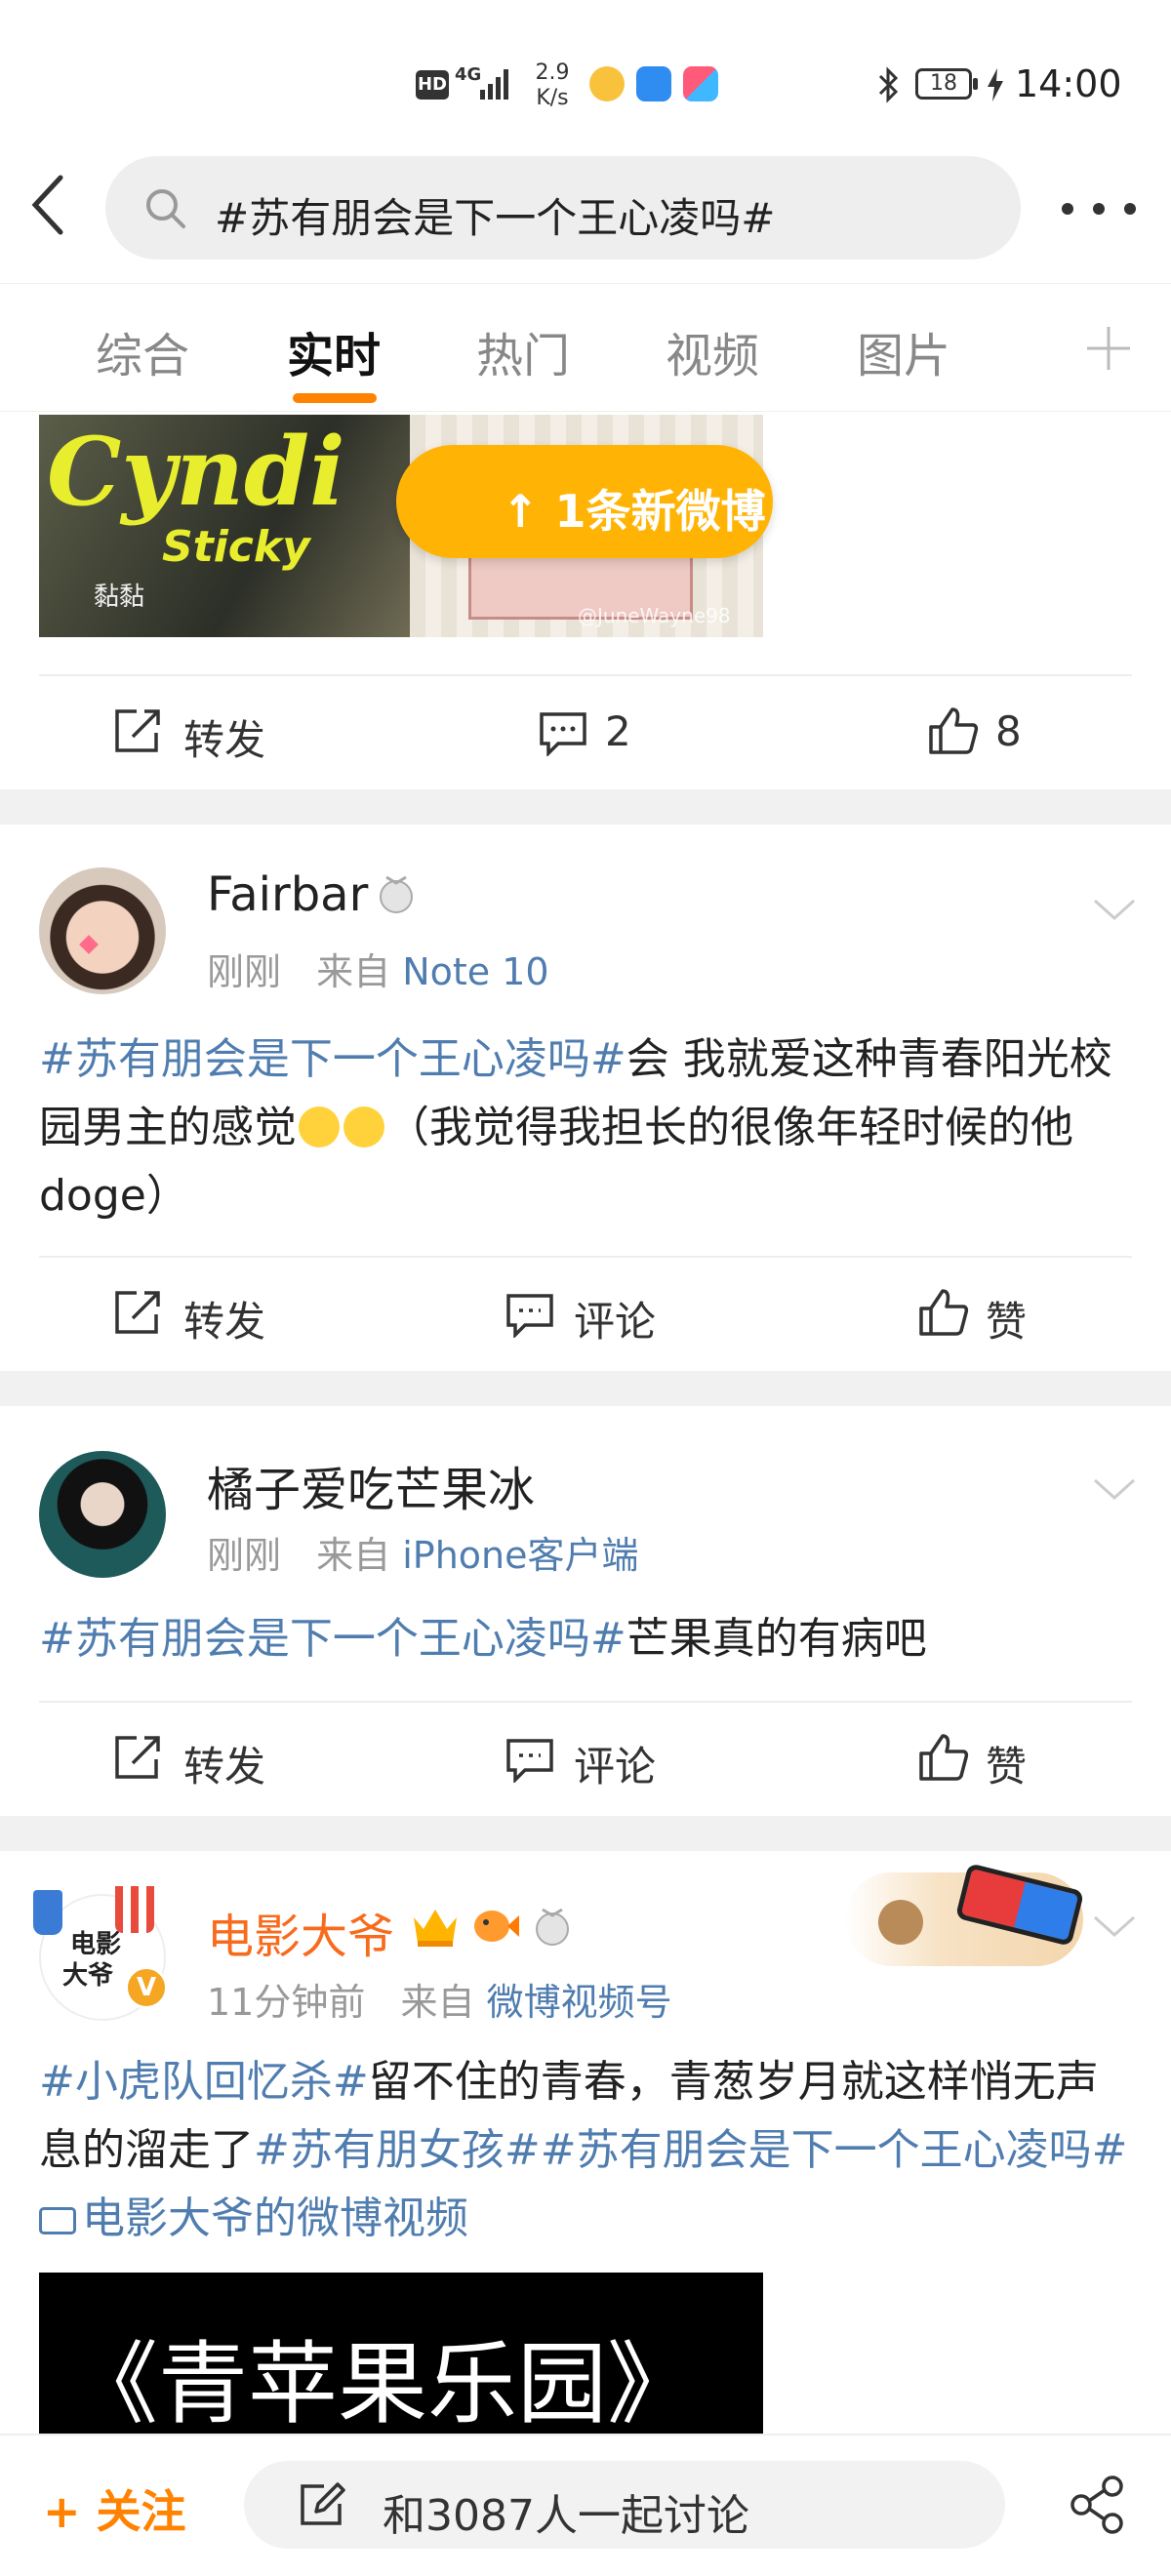  Describe the element at coordinates (165, 208) in the screenshot. I see `search-icon` at that location.